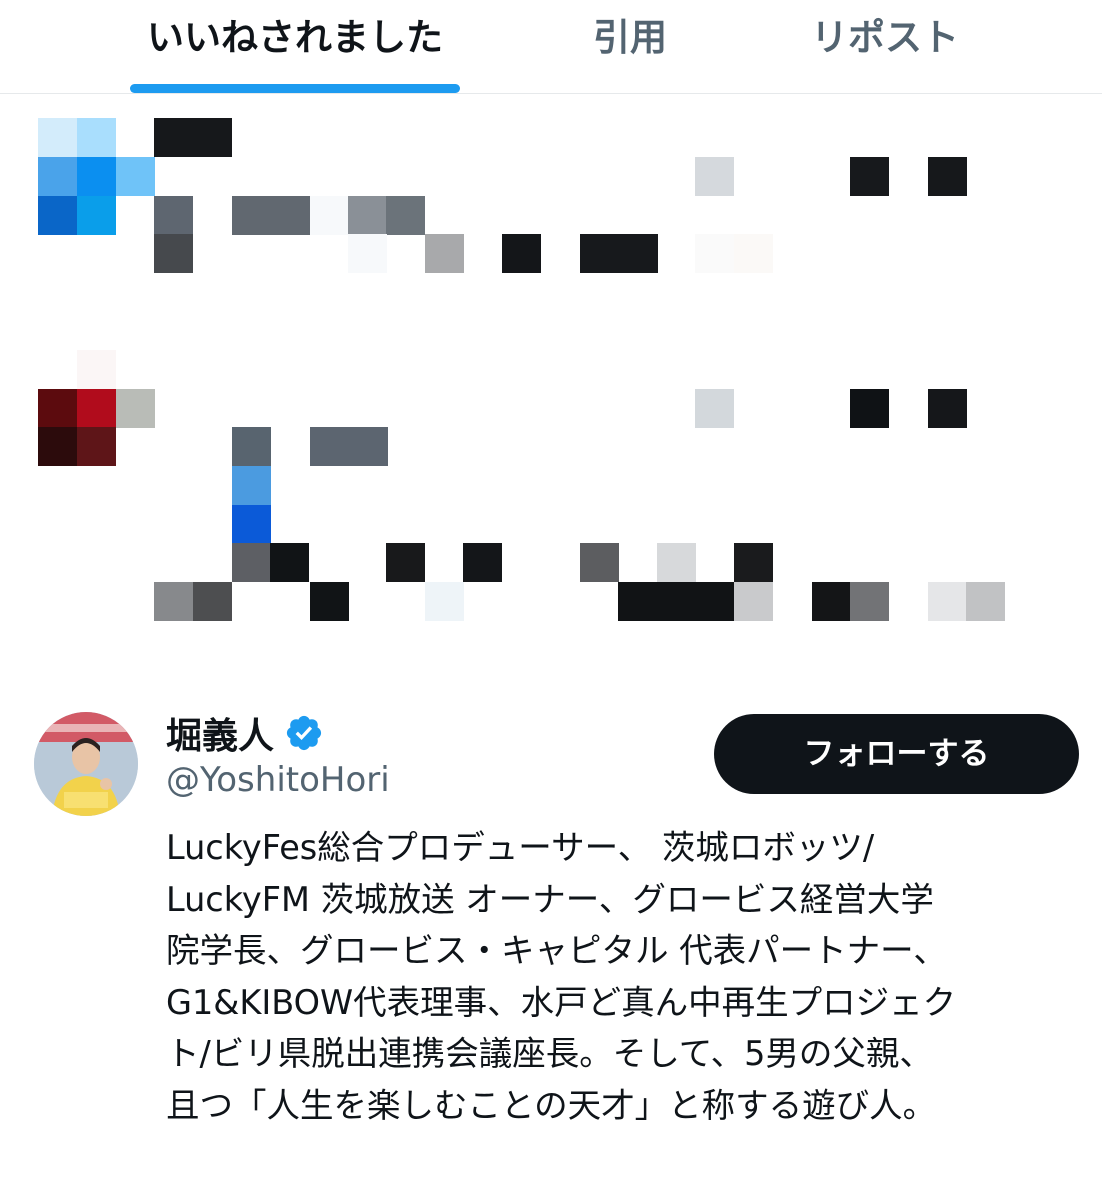  Describe the element at coordinates (551, 1105) in the screenshot. I see `bio-line: 且つ「人生を楽しむことの天才」と称する遊び人。` at that location.